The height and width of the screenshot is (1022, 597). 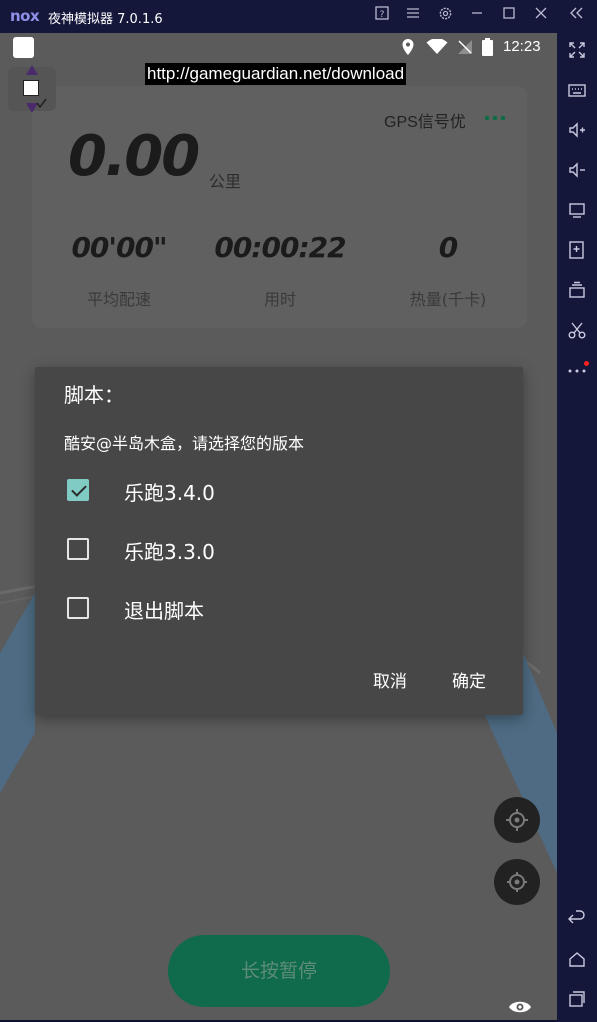 What do you see at coordinates (487, 49) in the screenshot?
I see `battery-icon` at bounding box center [487, 49].